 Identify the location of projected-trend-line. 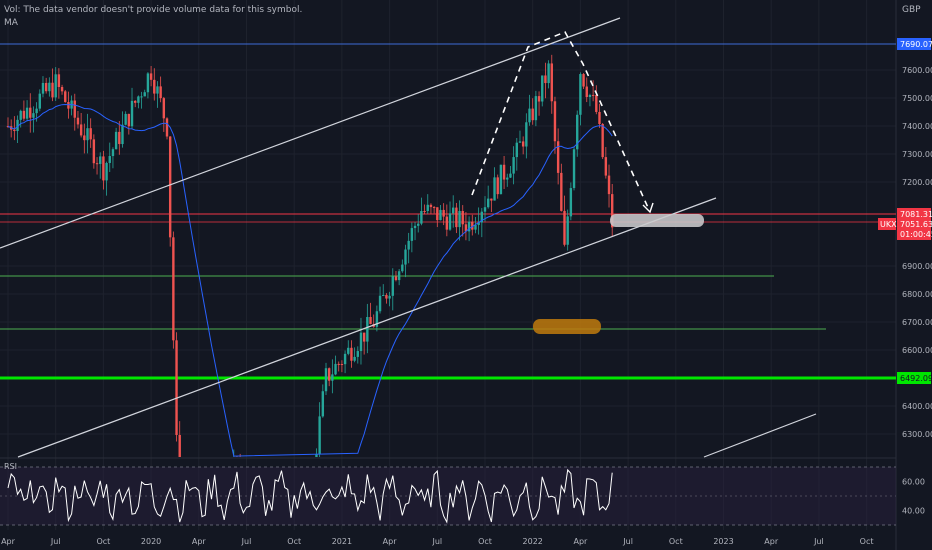
(760, 435).